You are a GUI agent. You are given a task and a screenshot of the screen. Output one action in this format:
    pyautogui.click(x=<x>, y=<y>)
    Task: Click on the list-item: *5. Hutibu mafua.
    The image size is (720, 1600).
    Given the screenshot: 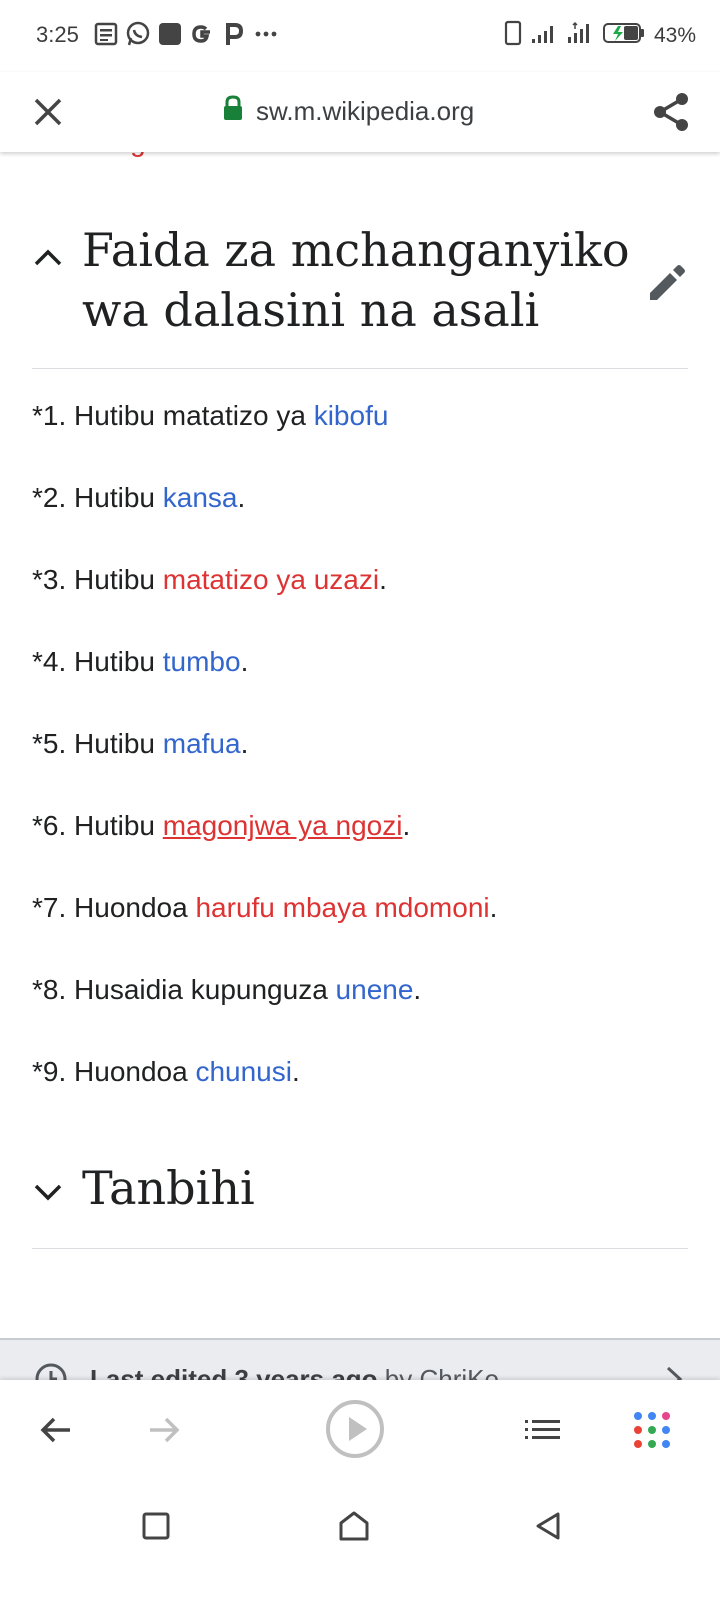 What is the action you would take?
    pyautogui.click(x=140, y=743)
    